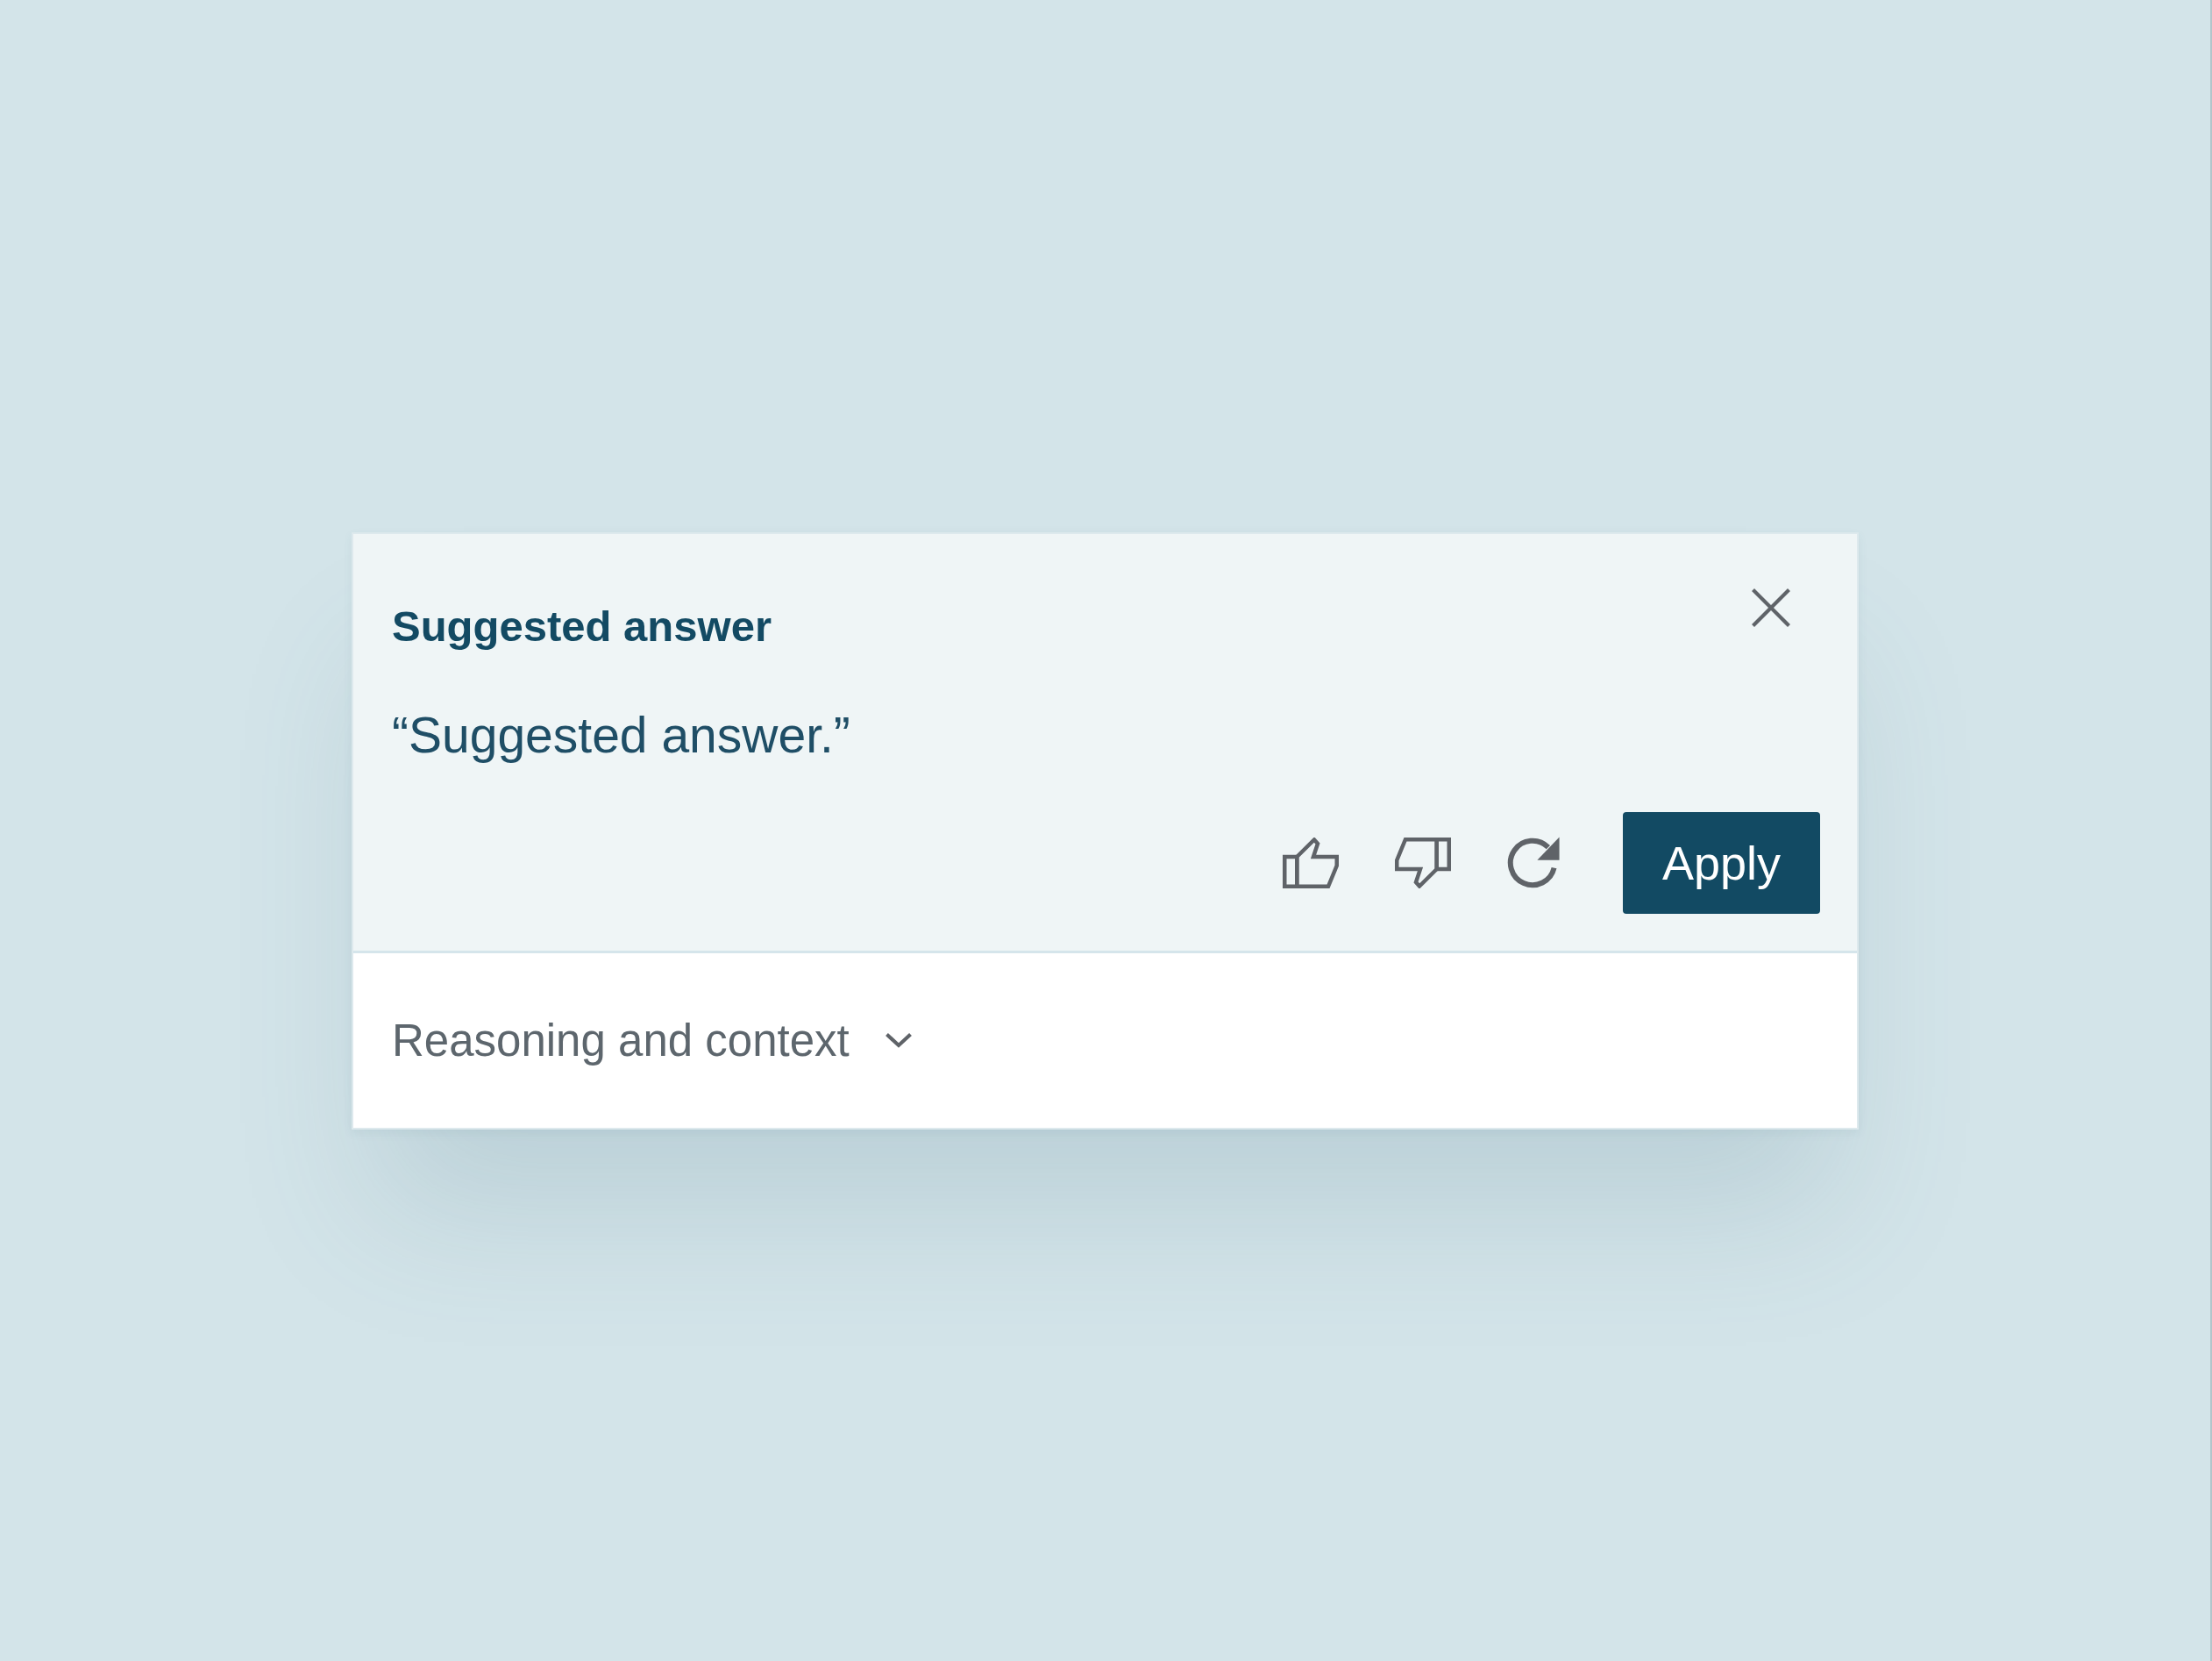 This screenshot has width=2212, height=1661. I want to click on thumbs-up-icon, so click(1311, 862).